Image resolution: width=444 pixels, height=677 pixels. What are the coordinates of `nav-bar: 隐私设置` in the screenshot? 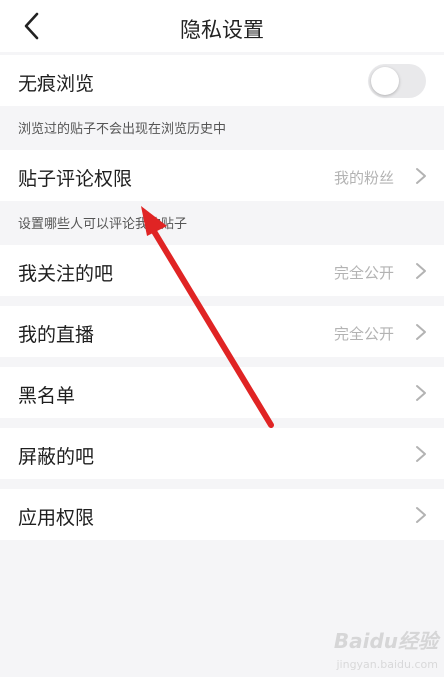 It's located at (222, 26).